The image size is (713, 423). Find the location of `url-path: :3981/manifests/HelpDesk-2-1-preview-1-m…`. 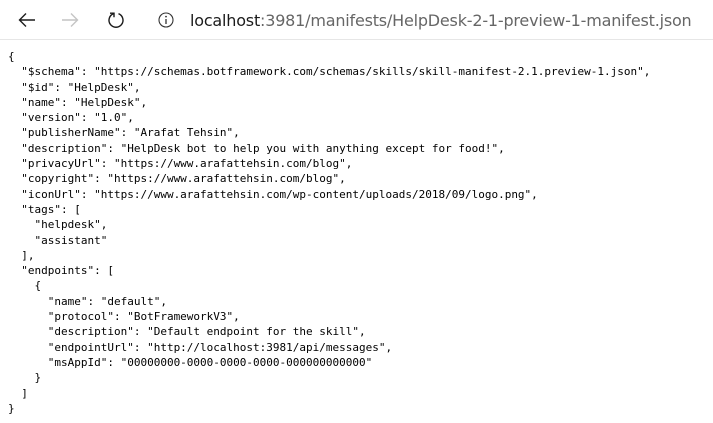

url-path: :3981/manifests/HelpDesk-2-1-preview-1-m… is located at coordinates (476, 20).